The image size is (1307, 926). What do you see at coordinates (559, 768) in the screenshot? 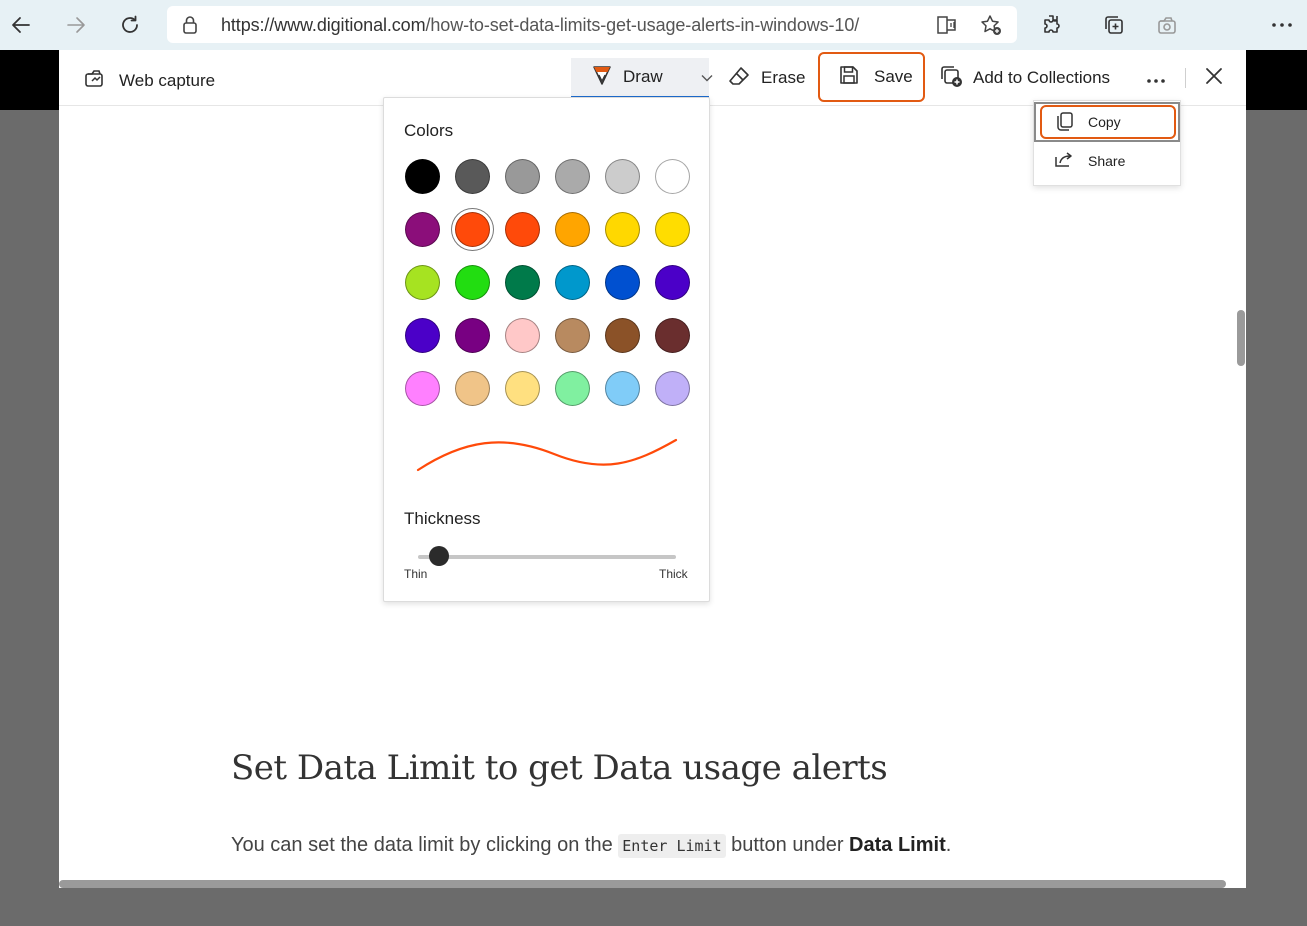
I see `article-heading: Set Data Limit to get Data usage alerts` at bounding box center [559, 768].